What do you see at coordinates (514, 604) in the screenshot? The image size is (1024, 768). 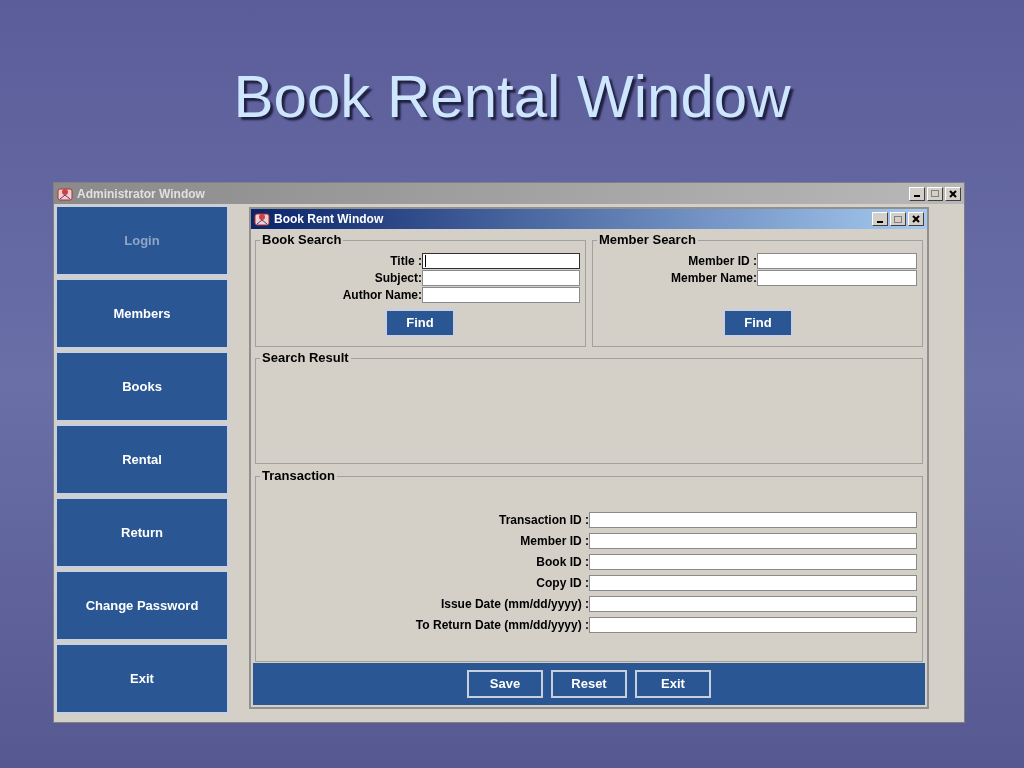 I see `field-label: Issue Date (mm/dd/yyyy) :` at bounding box center [514, 604].